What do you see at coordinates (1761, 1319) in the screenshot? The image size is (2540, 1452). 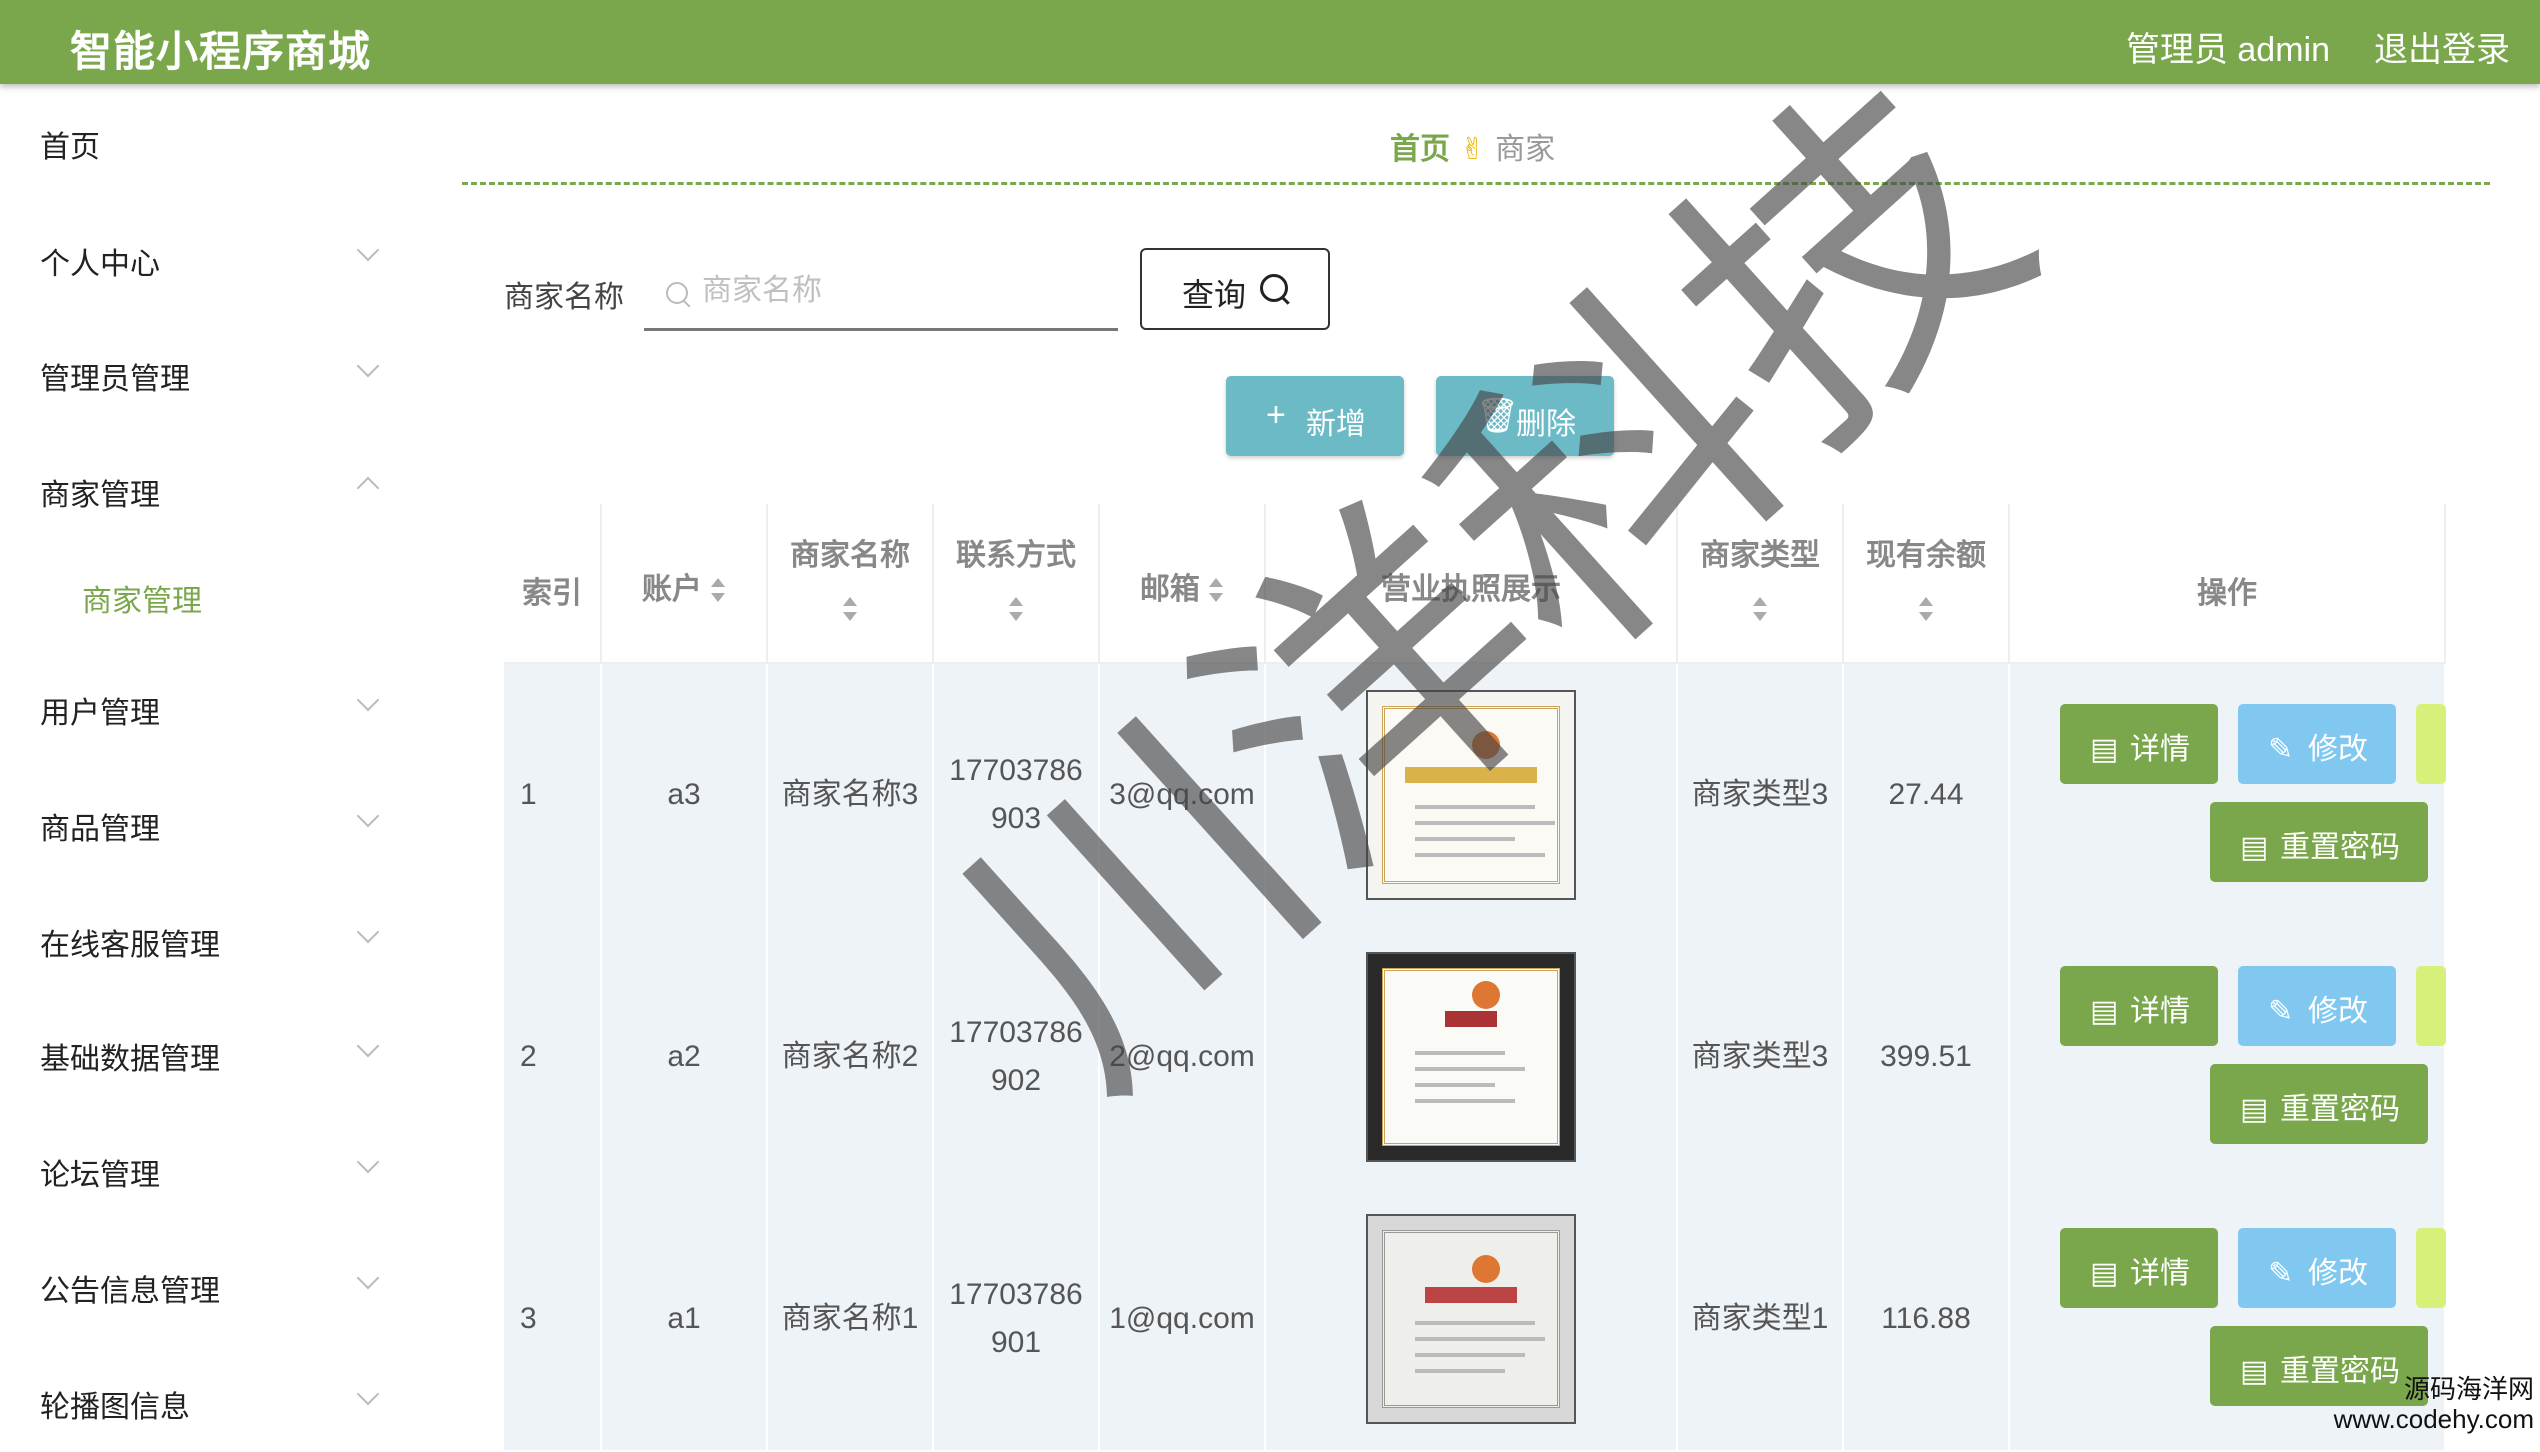 I see `cell-merchant-type: 商家类型1` at bounding box center [1761, 1319].